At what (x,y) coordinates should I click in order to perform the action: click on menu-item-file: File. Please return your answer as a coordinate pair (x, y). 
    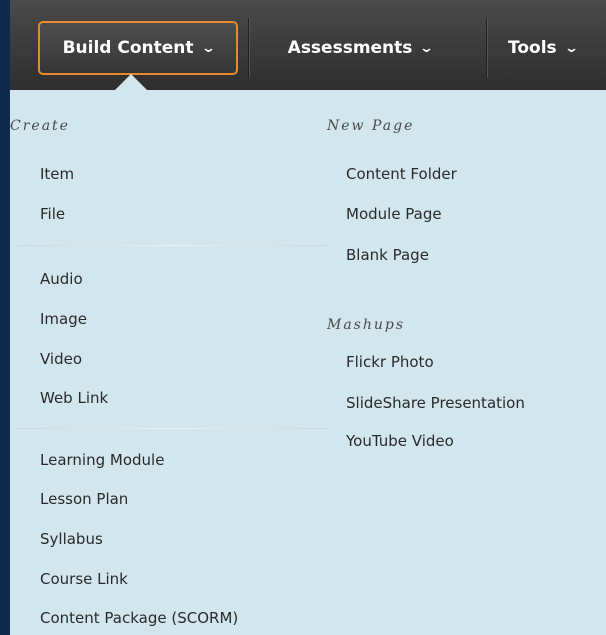
    Looking at the image, I should click on (52, 214).